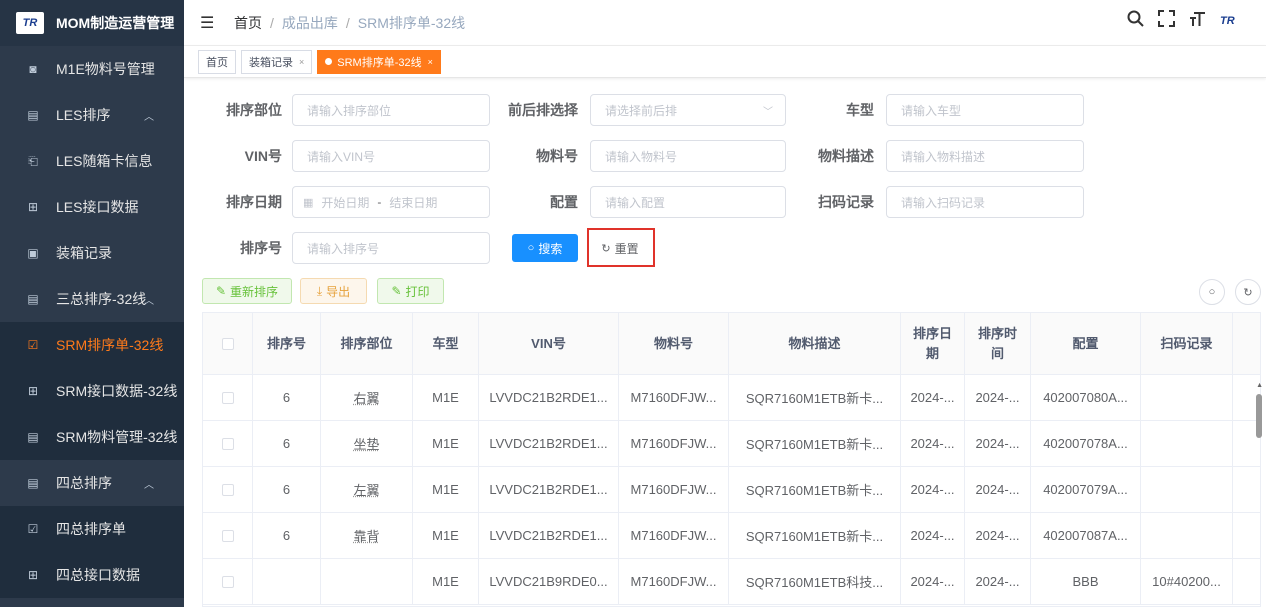  What do you see at coordinates (228, 343) in the screenshot?
I see `select-all-checkbox` at bounding box center [228, 343].